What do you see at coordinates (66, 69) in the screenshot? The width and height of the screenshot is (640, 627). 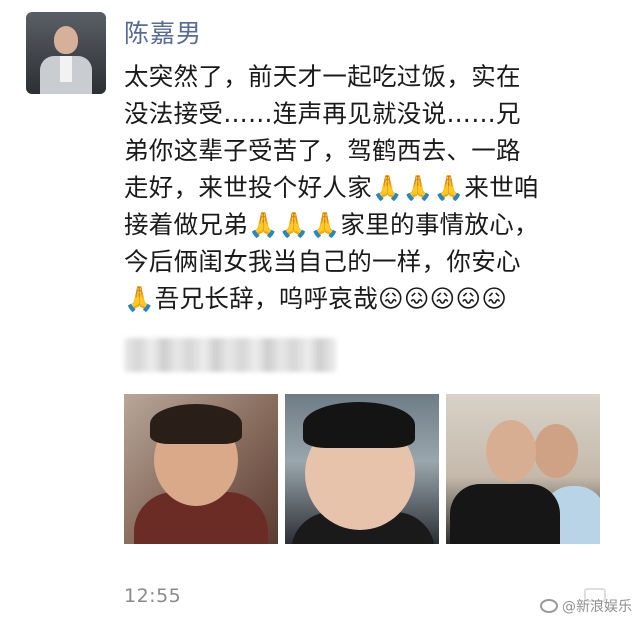 I see `avatar-shirt` at bounding box center [66, 69].